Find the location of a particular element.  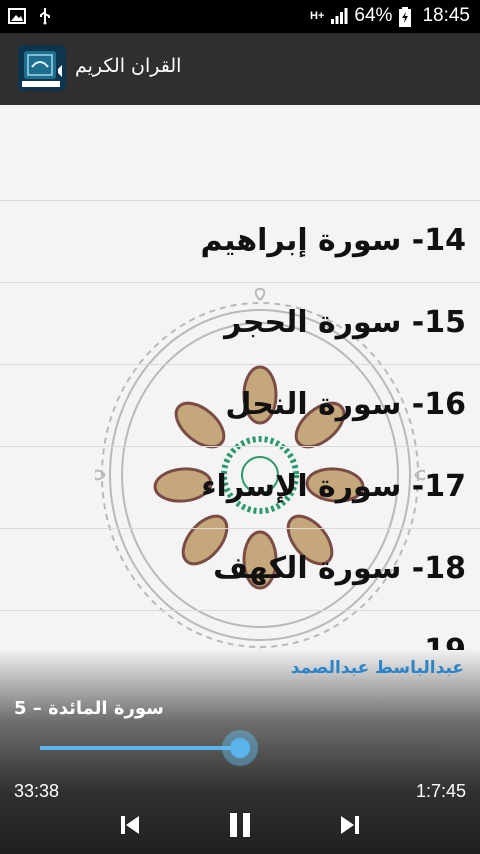

track-title: 5 – سورة المائدة is located at coordinates (89, 708).